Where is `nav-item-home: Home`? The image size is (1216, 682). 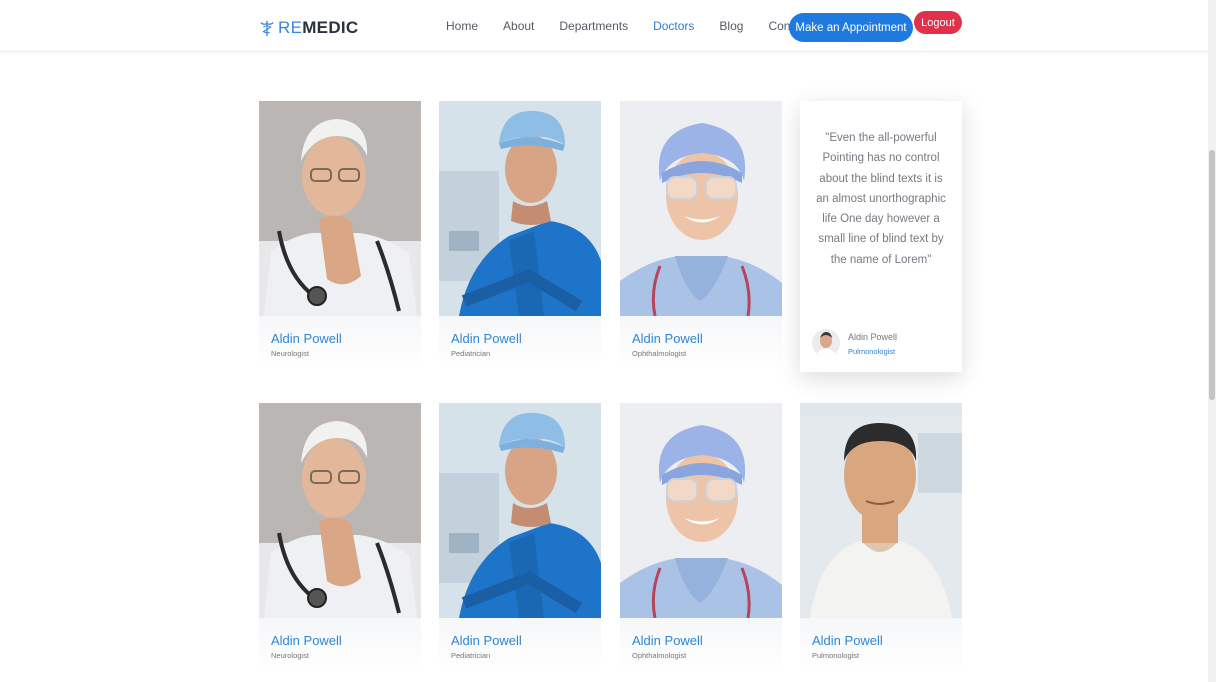 nav-item-home: Home is located at coordinates (462, 26).